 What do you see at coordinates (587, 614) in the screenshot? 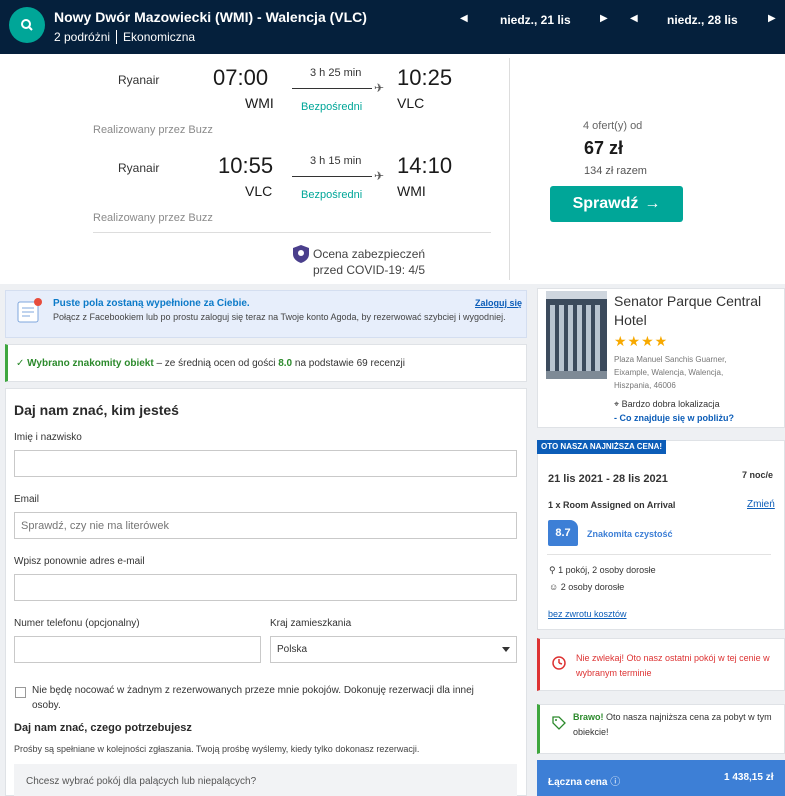
I see `refund-policy-link: bez zwrotu kosztów` at bounding box center [587, 614].